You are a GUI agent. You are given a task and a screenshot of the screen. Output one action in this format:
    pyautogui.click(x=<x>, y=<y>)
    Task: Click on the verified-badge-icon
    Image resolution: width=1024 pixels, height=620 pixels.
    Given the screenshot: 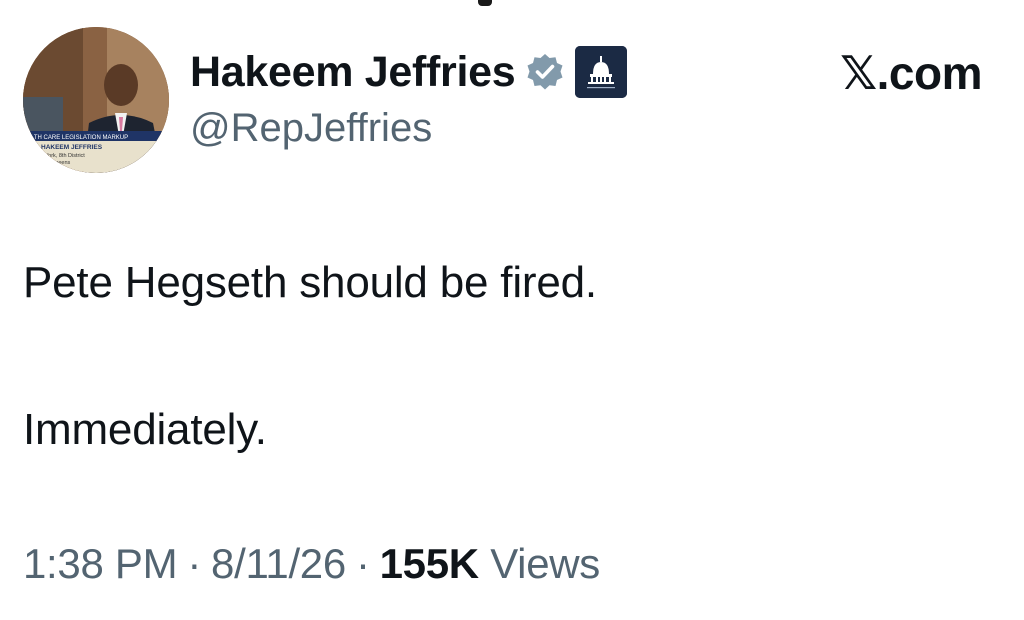 What is the action you would take?
    pyautogui.click(x=545, y=72)
    